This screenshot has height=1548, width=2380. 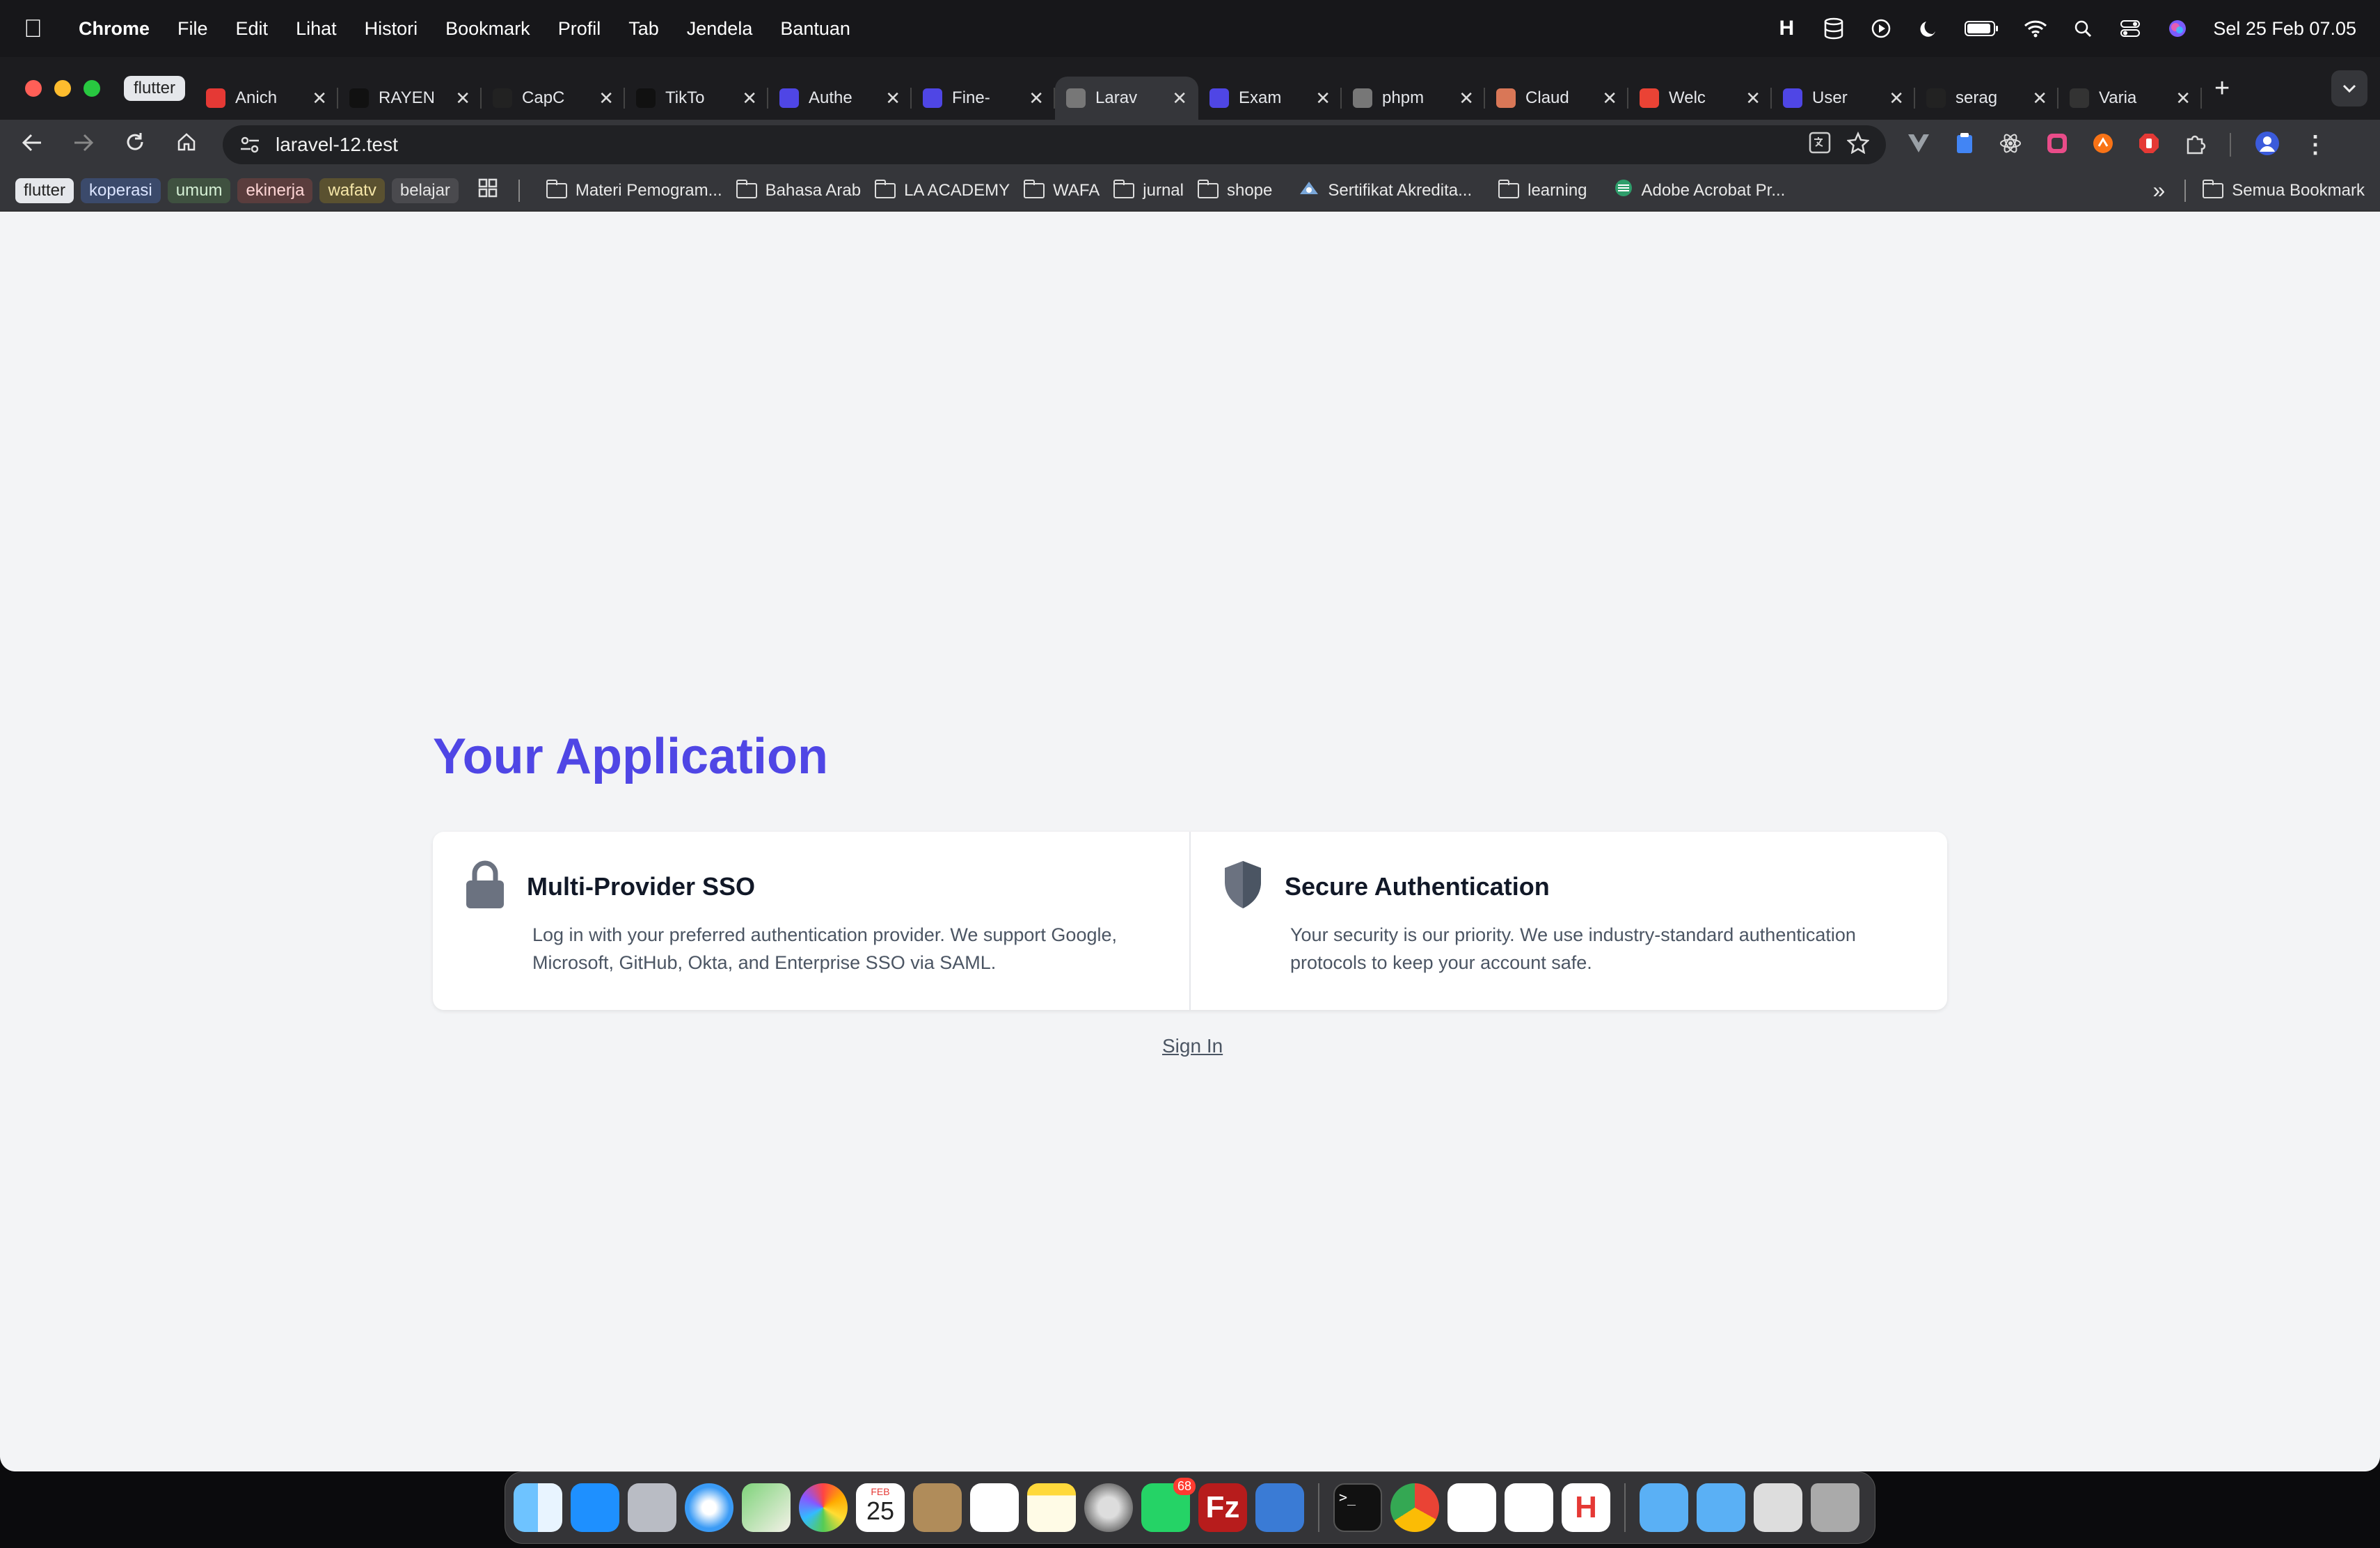 I want to click on maps-icon, so click(x=766, y=1507).